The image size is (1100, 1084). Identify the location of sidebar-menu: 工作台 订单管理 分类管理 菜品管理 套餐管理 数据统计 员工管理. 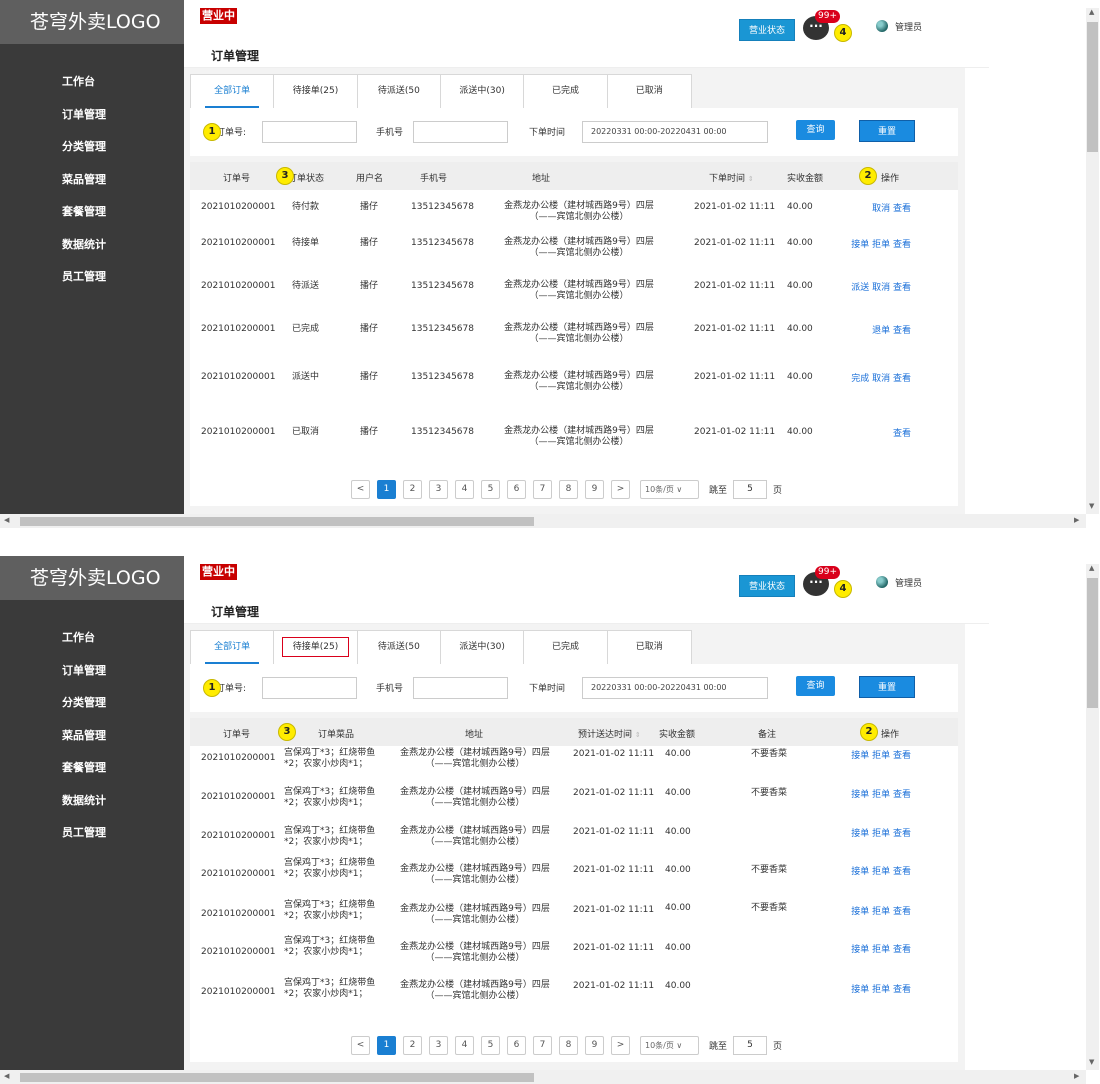
(92, 169).